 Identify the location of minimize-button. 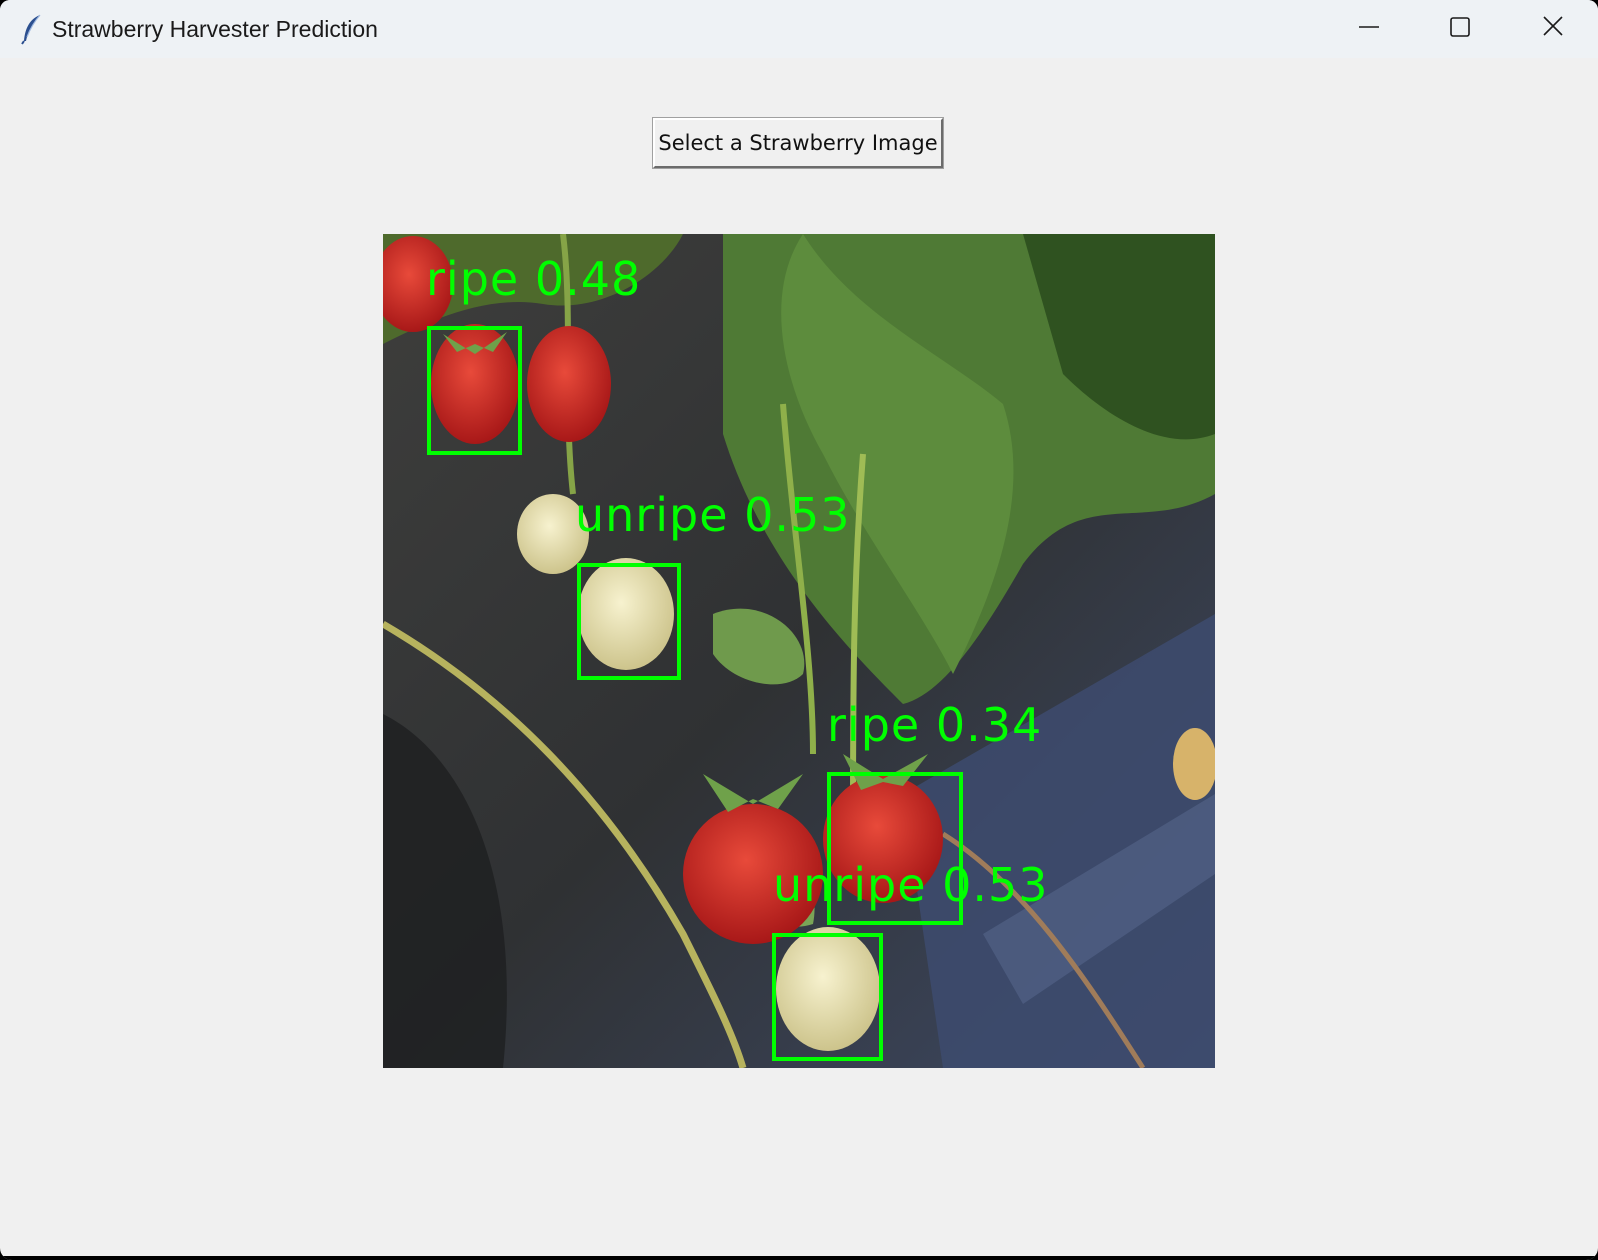
(1369, 29).